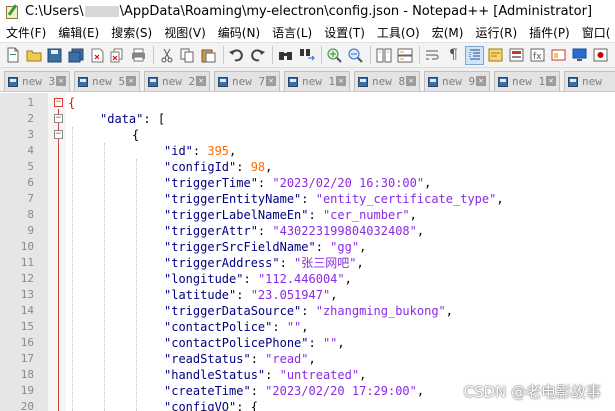  What do you see at coordinates (558, 55) in the screenshot?
I see `folder-workspace-icon` at bounding box center [558, 55].